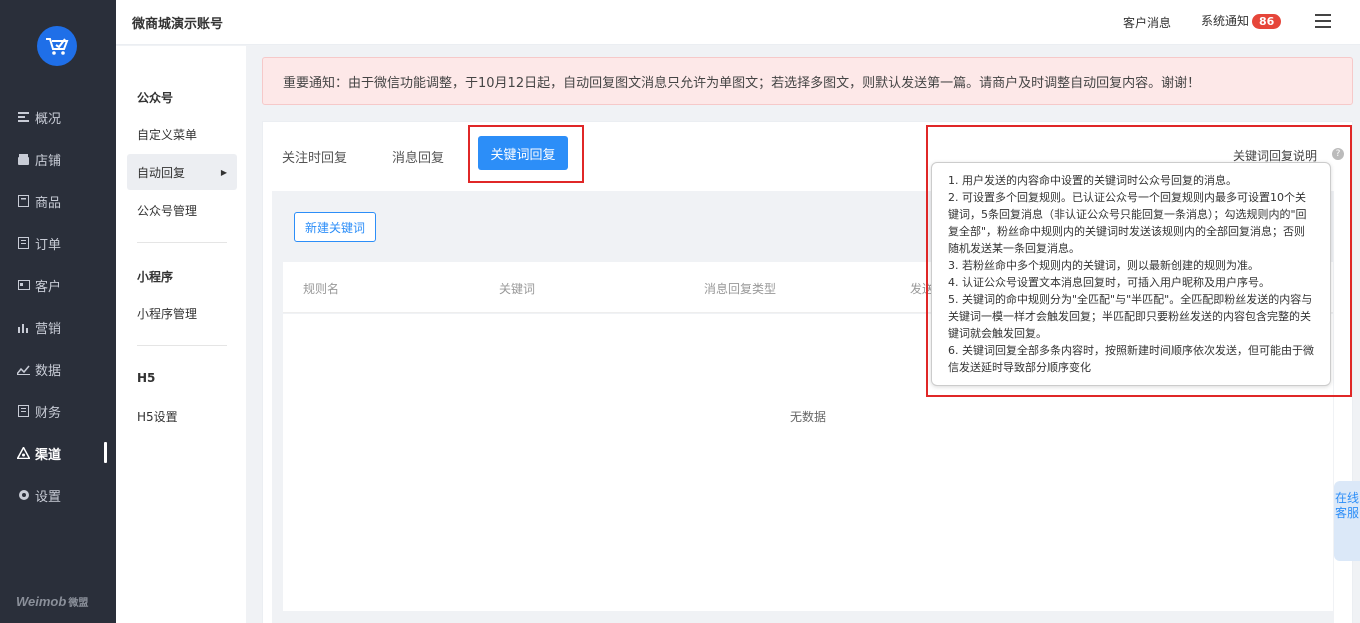 The height and width of the screenshot is (623, 1360). What do you see at coordinates (738, 22) in the screenshot?
I see `top-header: 微商城演示账号 客户消息 系统通知 86` at bounding box center [738, 22].